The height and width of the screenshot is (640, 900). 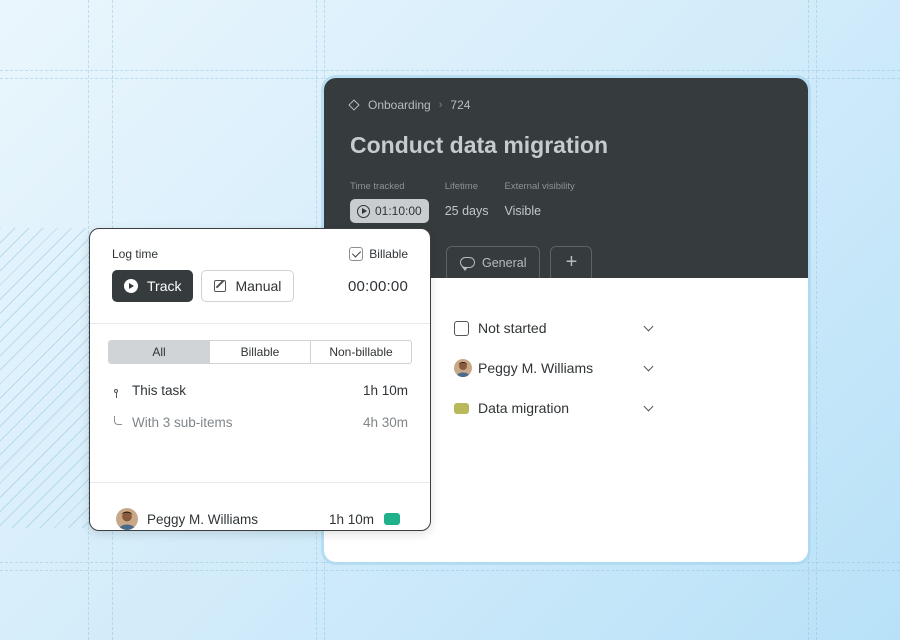 I want to click on sub-items-label: With 3 sub-items, so click(x=182, y=422).